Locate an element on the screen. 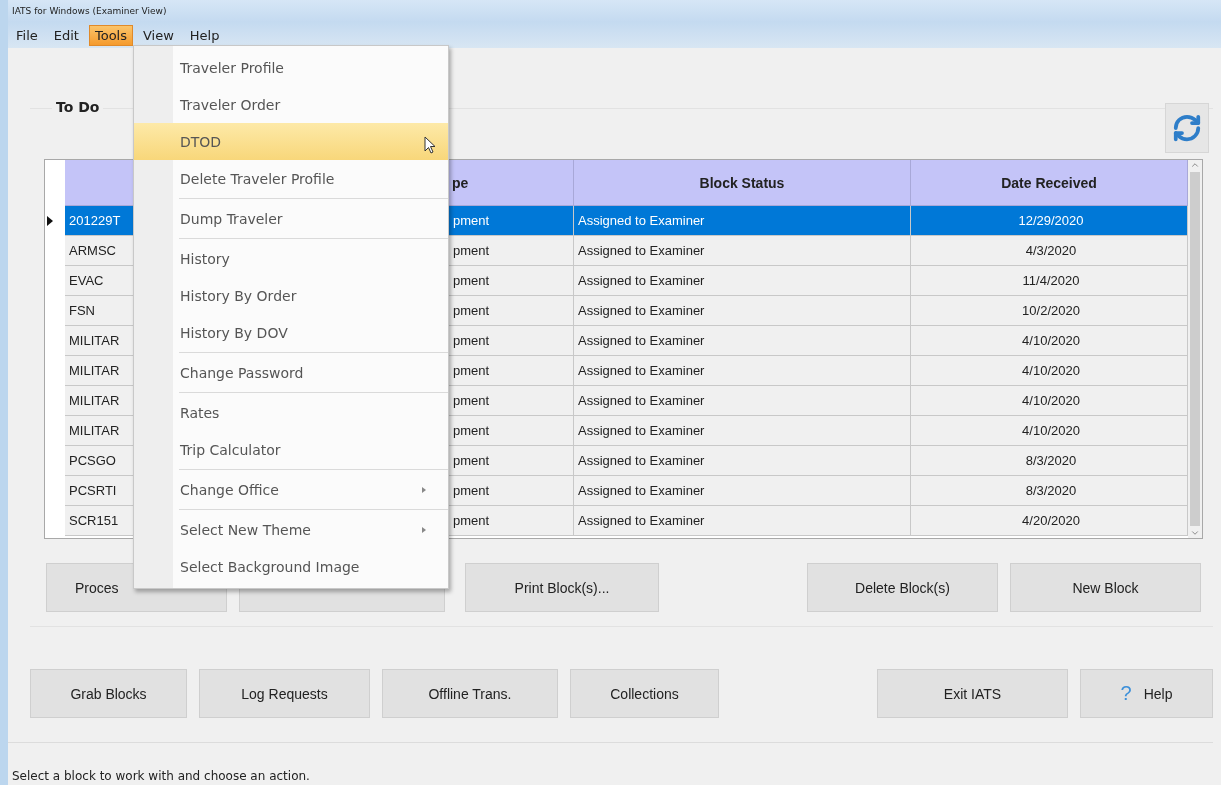 The width and height of the screenshot is (1221, 785). table-cell: 11/4/2020 is located at coordinates (1049, 281).